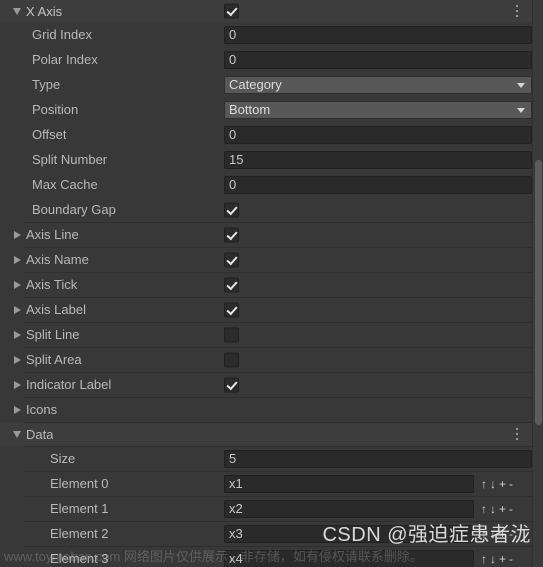 The width and height of the screenshot is (543, 567). I want to click on label-axis-line: Axis Line, so click(52, 234).